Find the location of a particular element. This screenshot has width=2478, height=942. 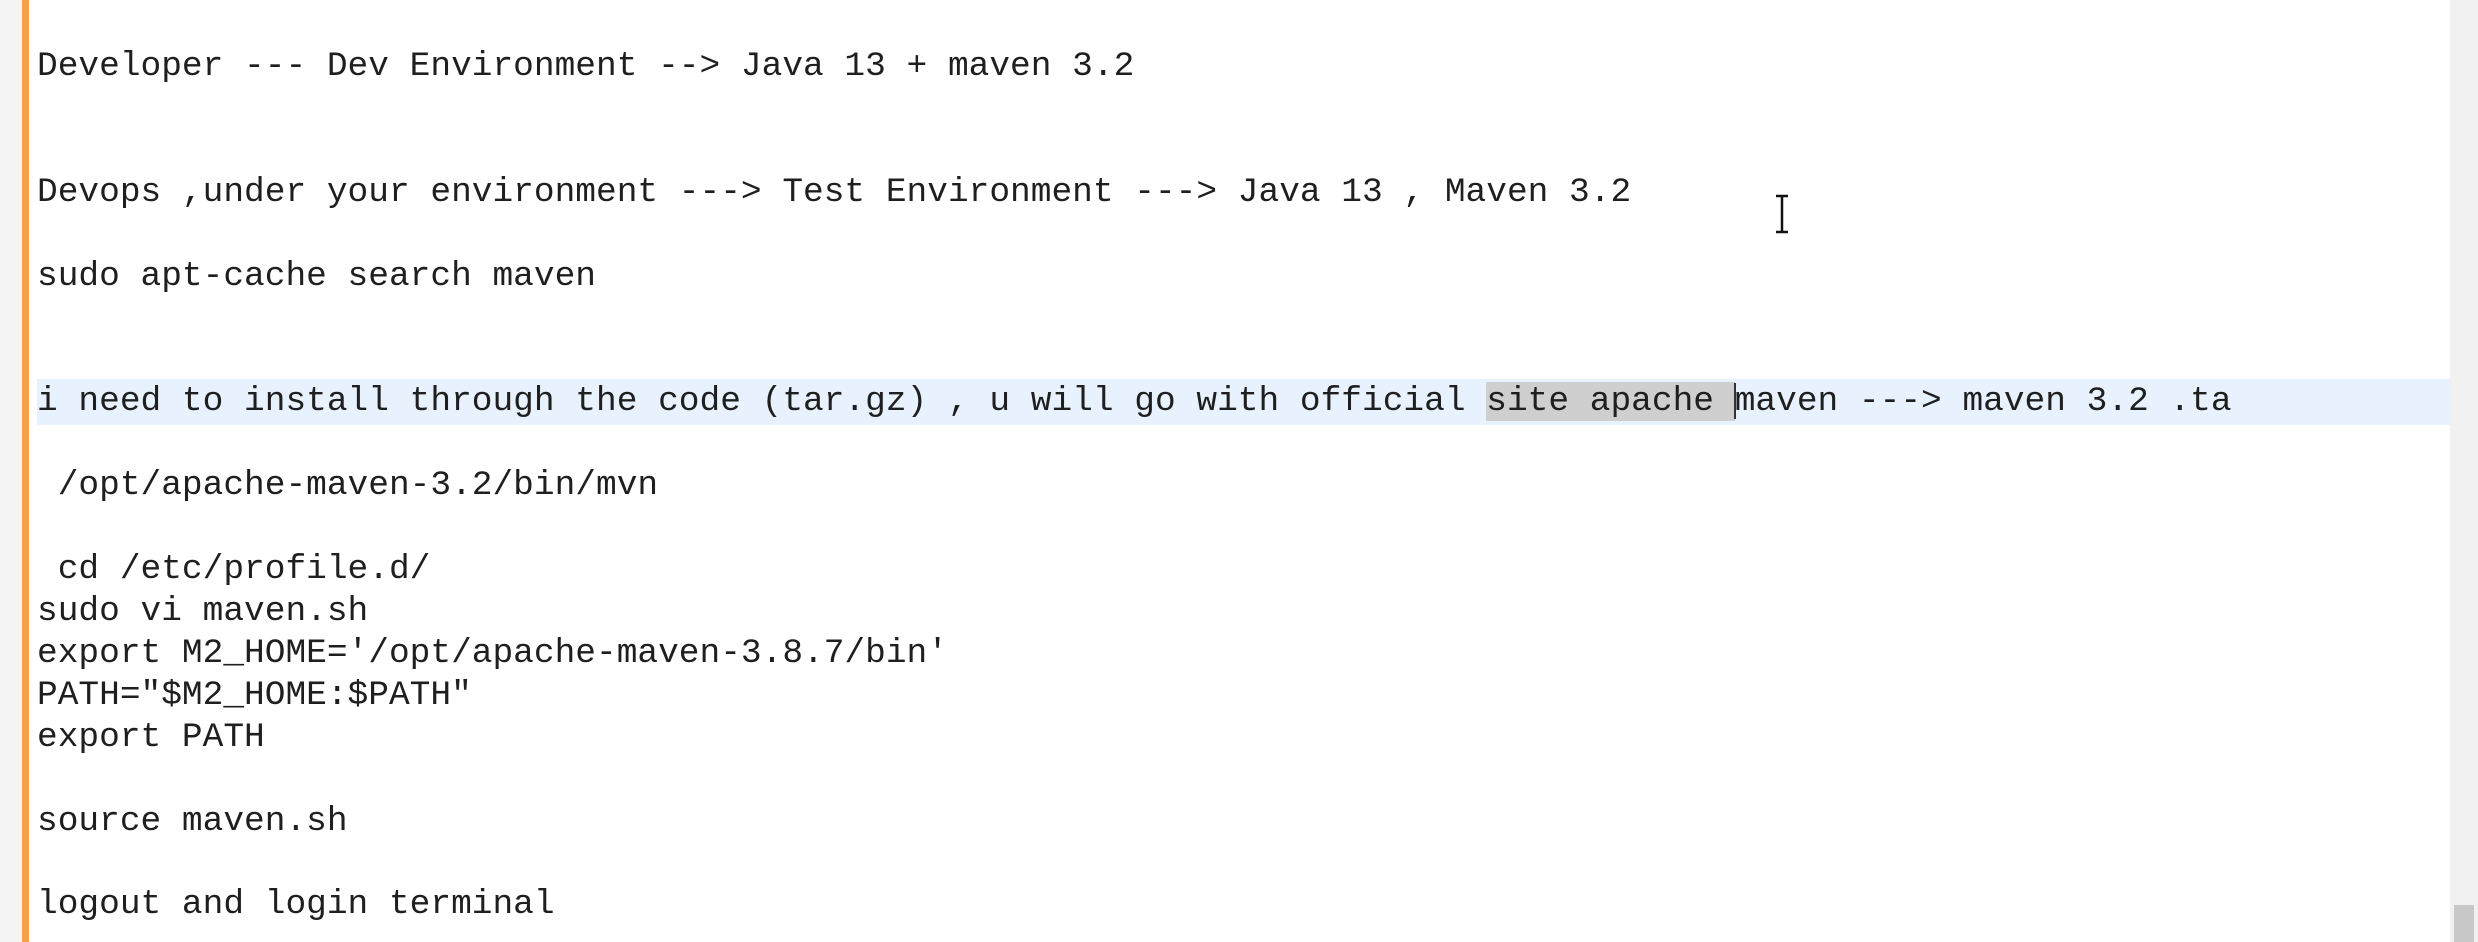

editor-line-11: source maven.sh is located at coordinates (192, 822).